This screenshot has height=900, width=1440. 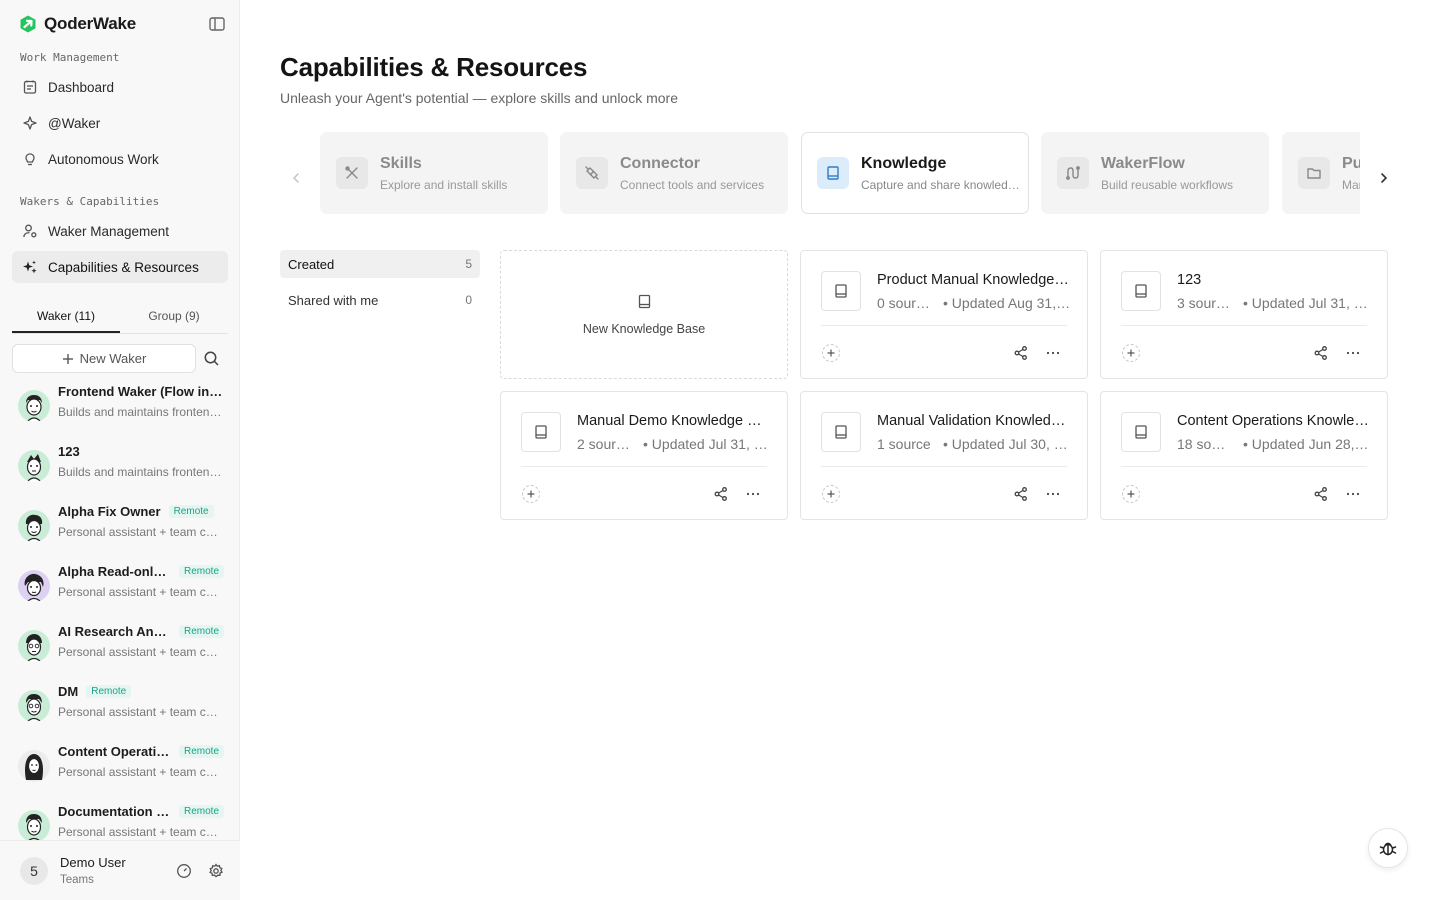 What do you see at coordinates (974, 303) in the screenshot?
I see `knowledge-base-meta: 0 sources • Updated Aug 31, 2025` at bounding box center [974, 303].